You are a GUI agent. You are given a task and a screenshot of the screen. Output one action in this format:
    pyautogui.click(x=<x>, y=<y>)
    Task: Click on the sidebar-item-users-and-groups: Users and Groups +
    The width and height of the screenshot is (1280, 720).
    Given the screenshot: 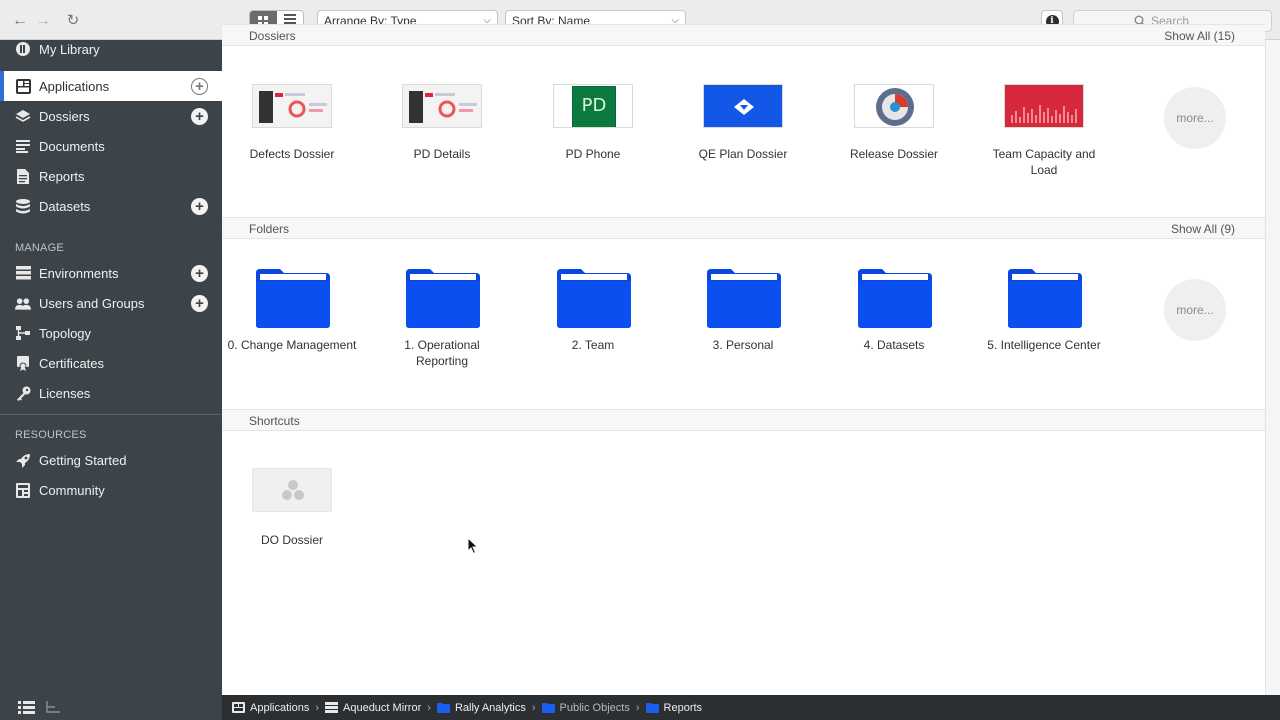 What is the action you would take?
    pyautogui.click(x=111, y=303)
    